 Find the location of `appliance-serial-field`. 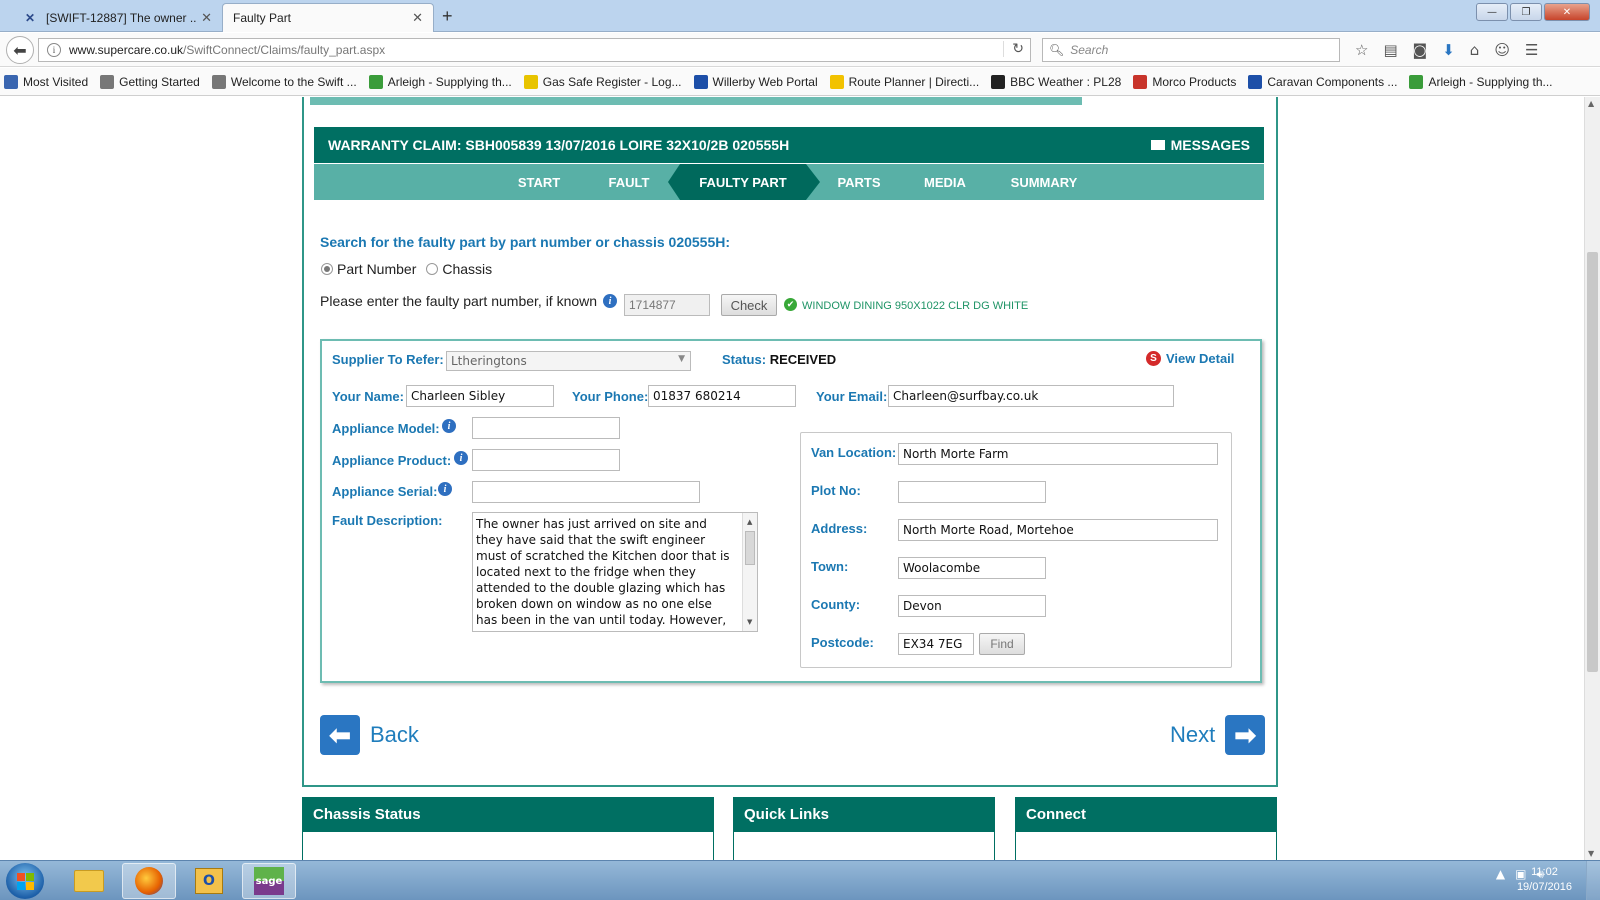

appliance-serial-field is located at coordinates (586, 492).